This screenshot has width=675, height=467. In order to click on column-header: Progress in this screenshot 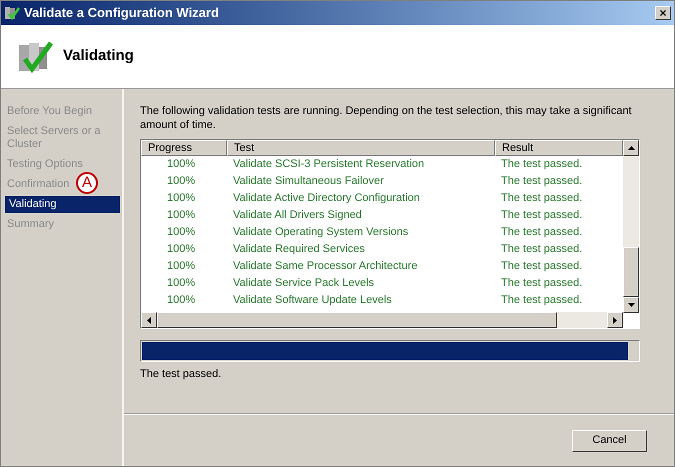, I will do `click(184, 148)`.